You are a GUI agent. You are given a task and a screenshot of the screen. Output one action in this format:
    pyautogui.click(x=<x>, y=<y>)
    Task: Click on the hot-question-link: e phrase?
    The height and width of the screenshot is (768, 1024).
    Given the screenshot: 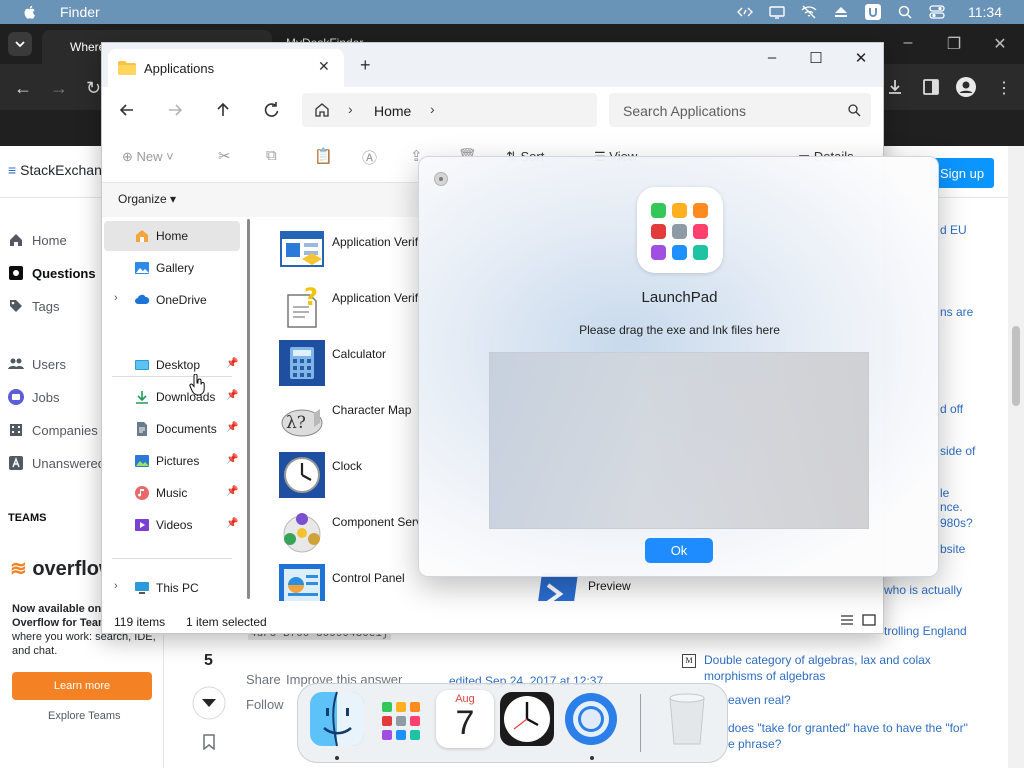 What is the action you would take?
    pyautogui.click(x=754, y=744)
    